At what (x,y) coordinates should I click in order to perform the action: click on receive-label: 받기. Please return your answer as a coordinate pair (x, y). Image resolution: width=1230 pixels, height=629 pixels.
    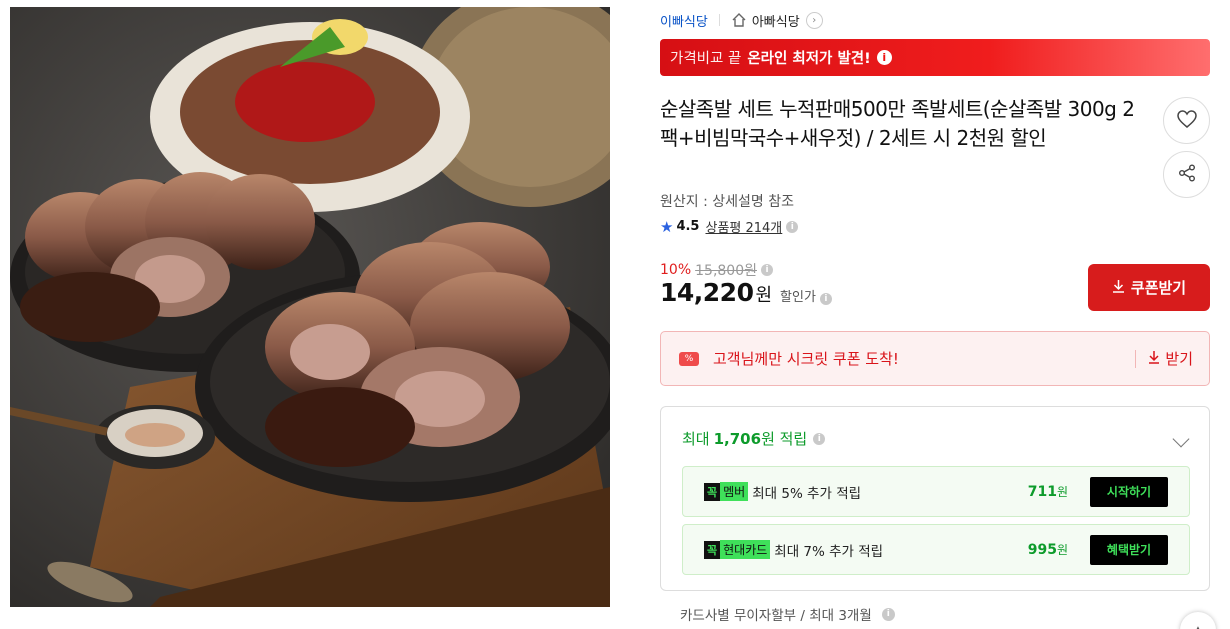
    Looking at the image, I should click on (1179, 359).